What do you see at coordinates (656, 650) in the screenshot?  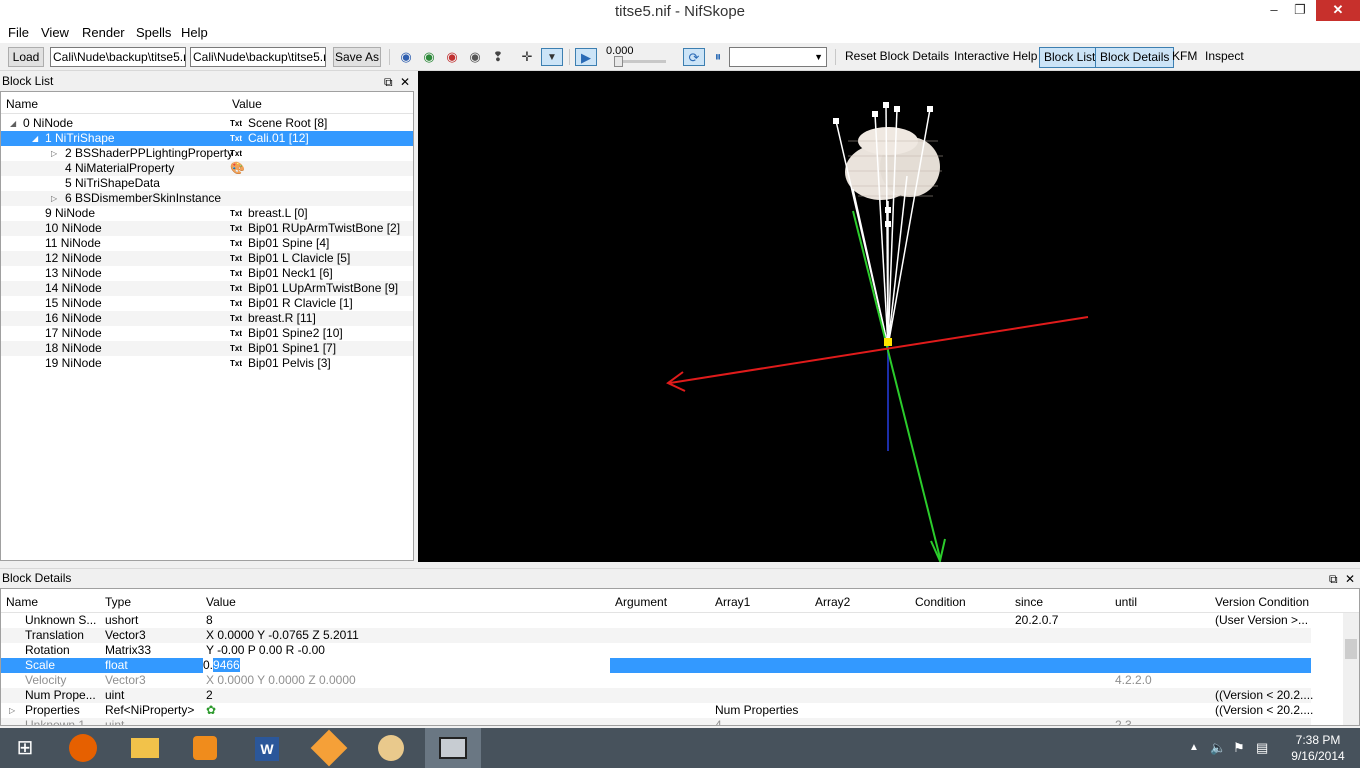 I see `details-row: Rotation Matrix33 Y -0.00 P 0.00 R -0.00` at bounding box center [656, 650].